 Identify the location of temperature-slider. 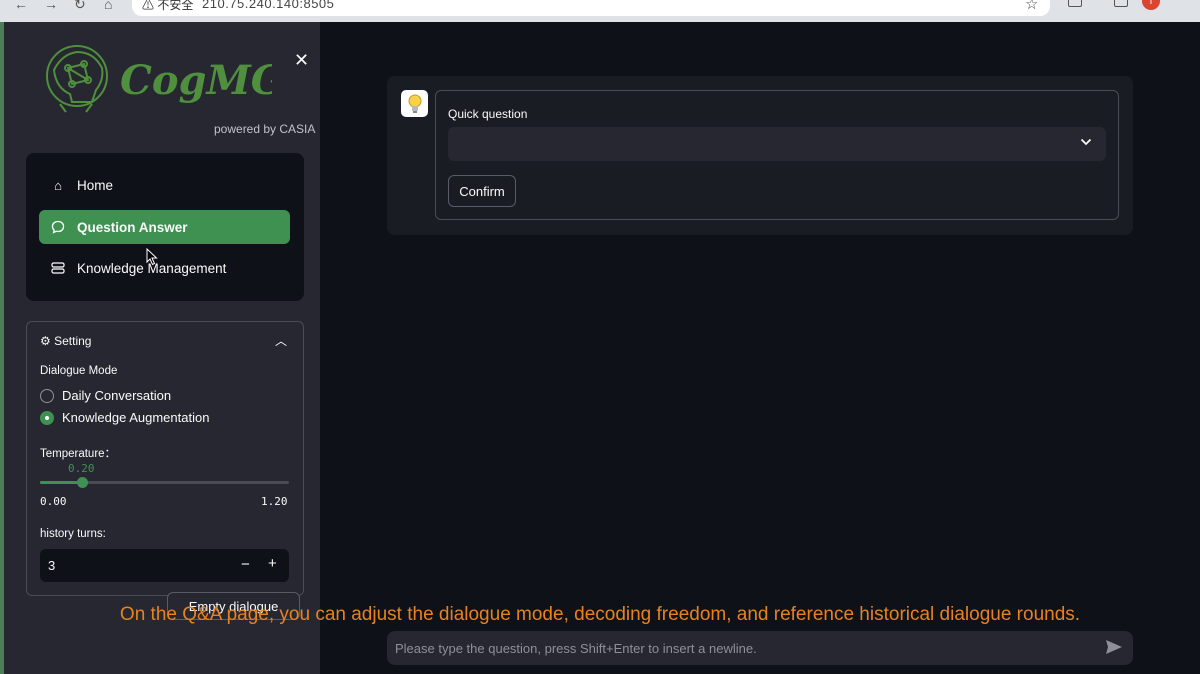
(164, 482).